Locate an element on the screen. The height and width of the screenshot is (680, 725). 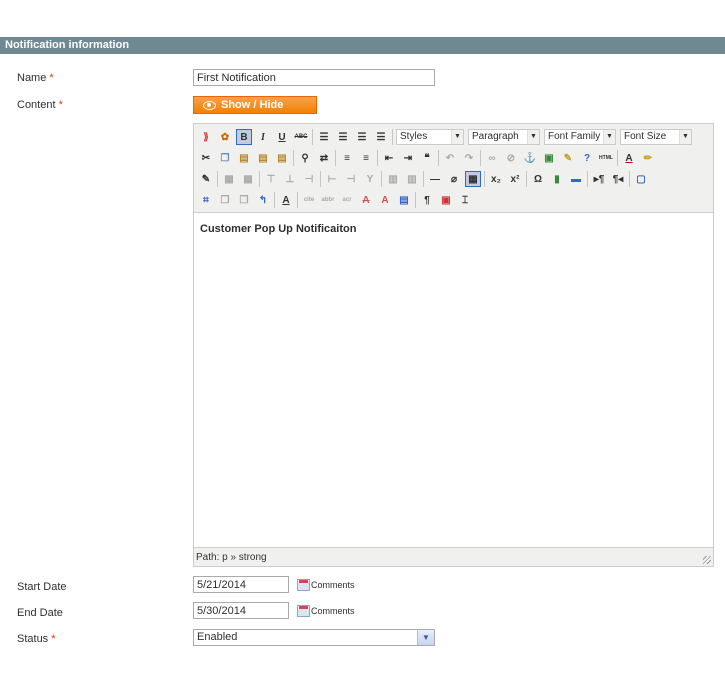
horizontal-rule-icon: — is located at coordinates (435, 179).